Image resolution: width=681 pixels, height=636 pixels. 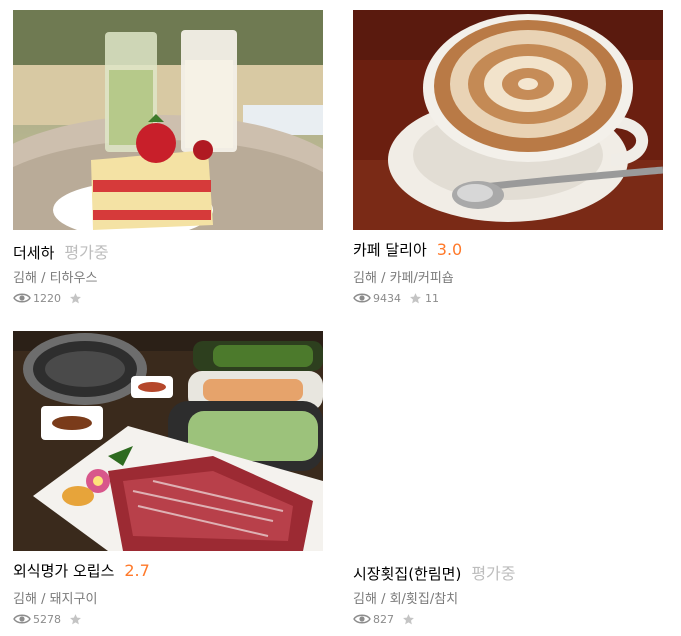 I want to click on restaurant-name: 시장횟집(한림면), so click(x=407, y=573).